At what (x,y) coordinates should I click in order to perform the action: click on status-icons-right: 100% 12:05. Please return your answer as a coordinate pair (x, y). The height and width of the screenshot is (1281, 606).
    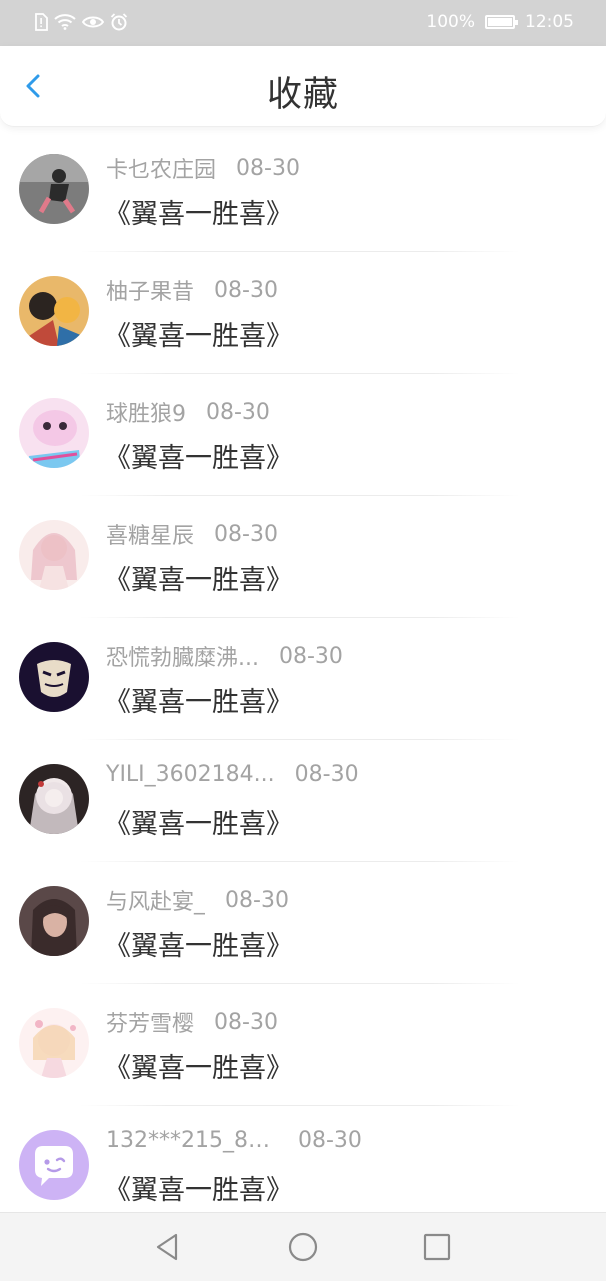
    Looking at the image, I should click on (500, 22).